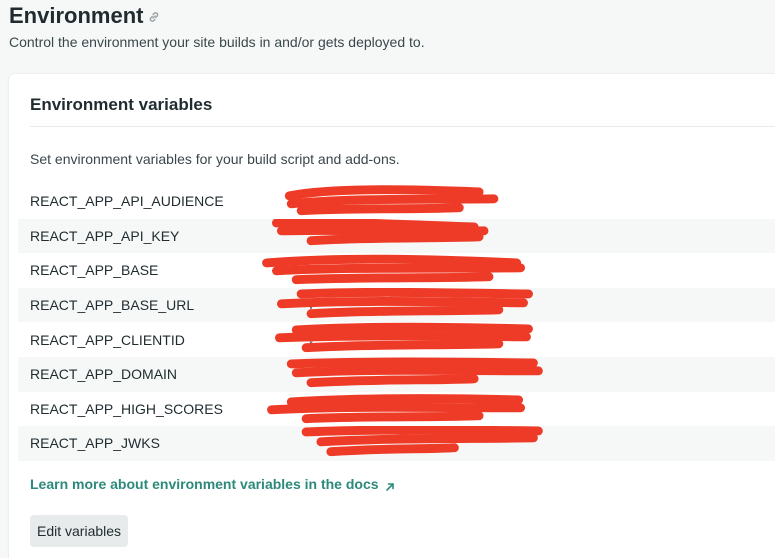 The image size is (775, 558). I want to click on variable-key: REACT_APP_BASE, so click(94, 270).